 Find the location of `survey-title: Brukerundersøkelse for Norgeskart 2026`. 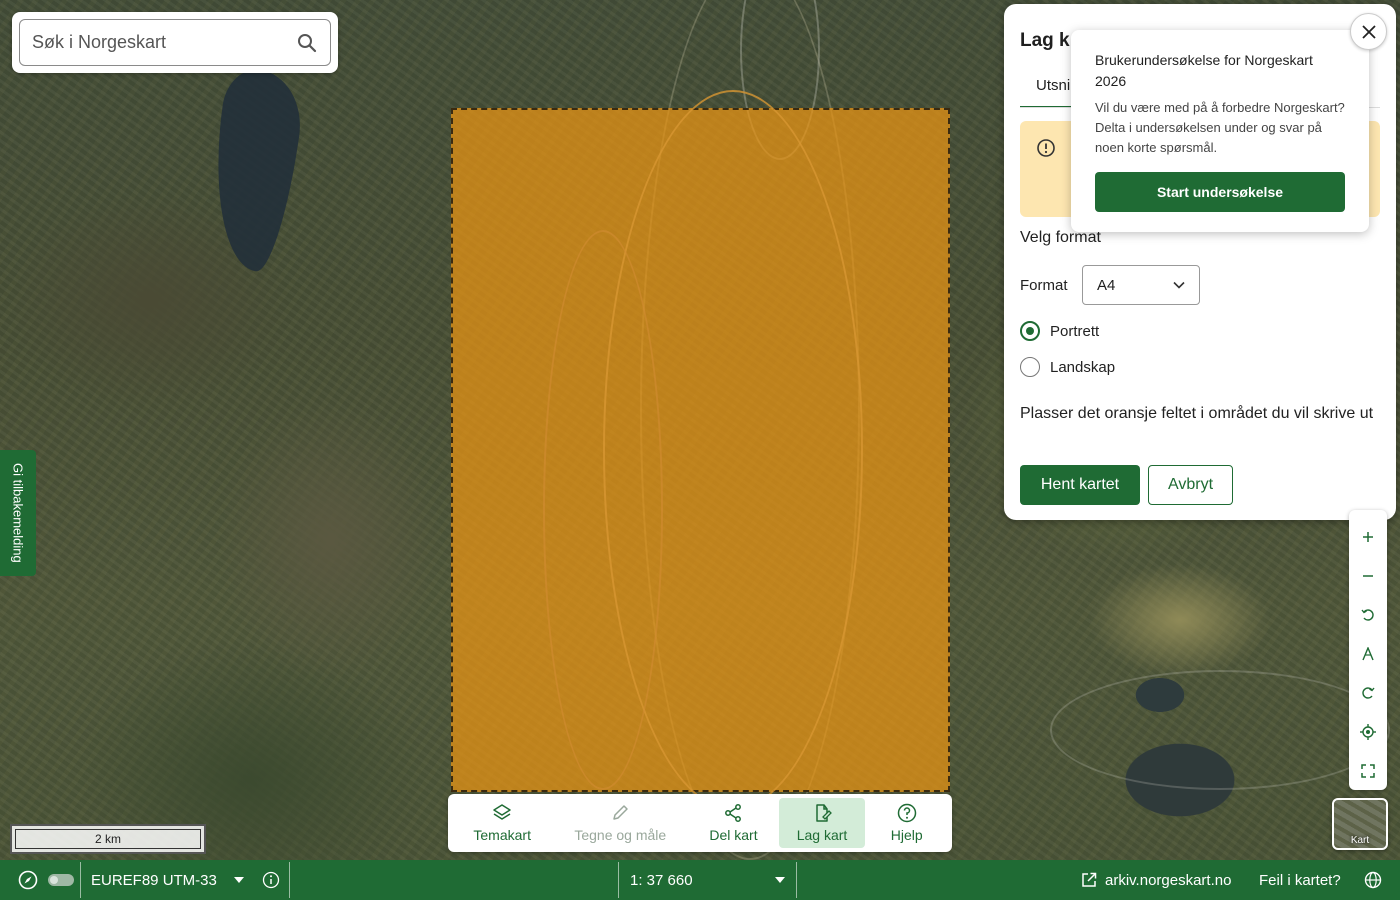

survey-title: Brukerundersøkelse for Norgeskart 2026 is located at coordinates (1204, 70).